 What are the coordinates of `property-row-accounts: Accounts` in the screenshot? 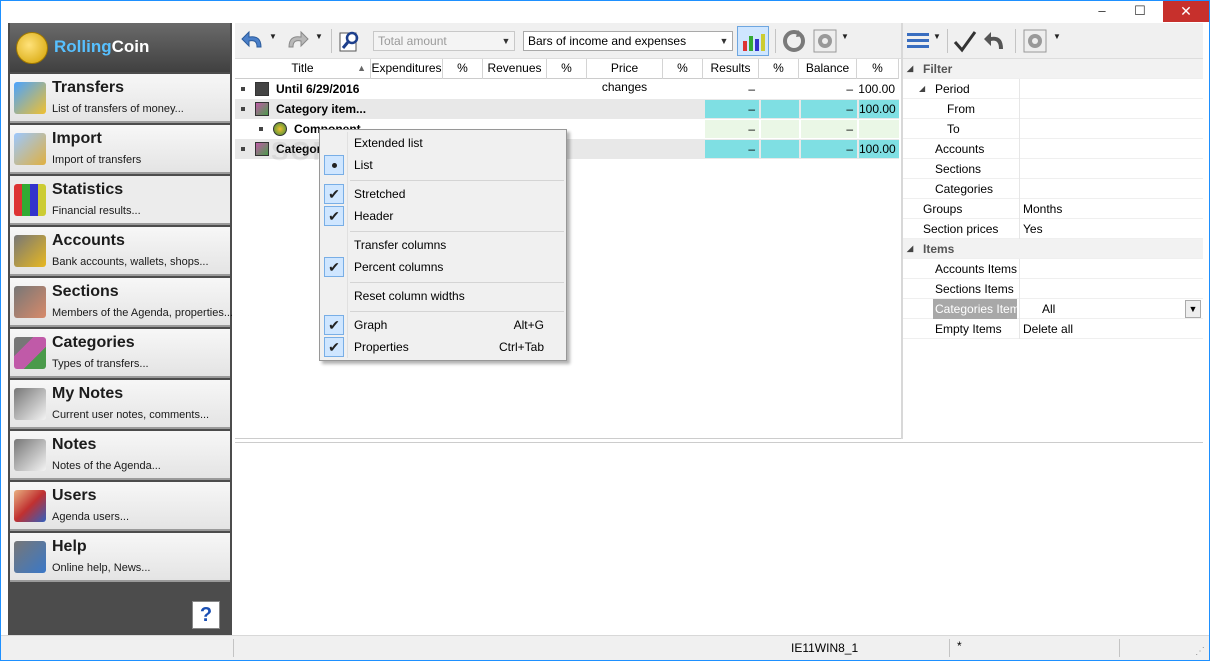 It's located at (1053, 149).